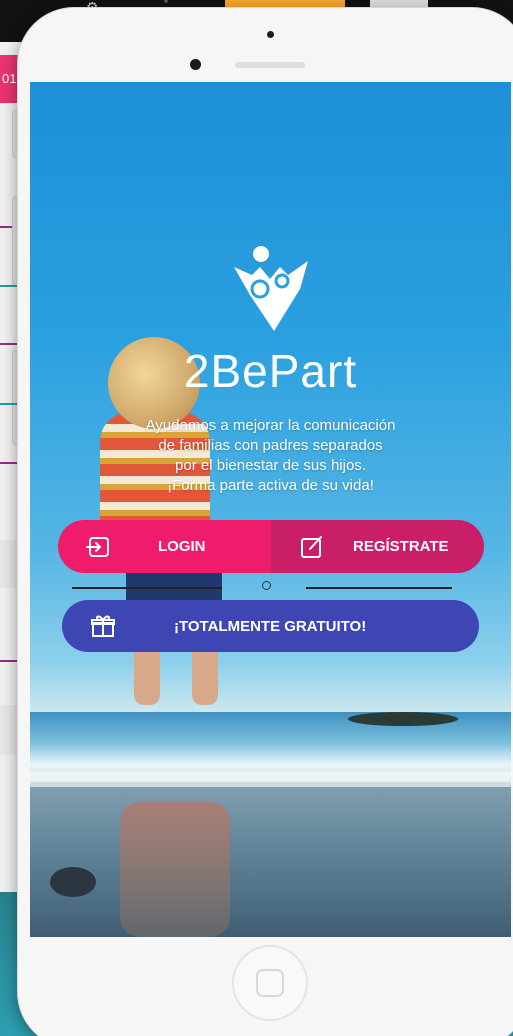 The height and width of the screenshot is (1036, 513). I want to click on login-button: LOGIN, so click(164, 546).